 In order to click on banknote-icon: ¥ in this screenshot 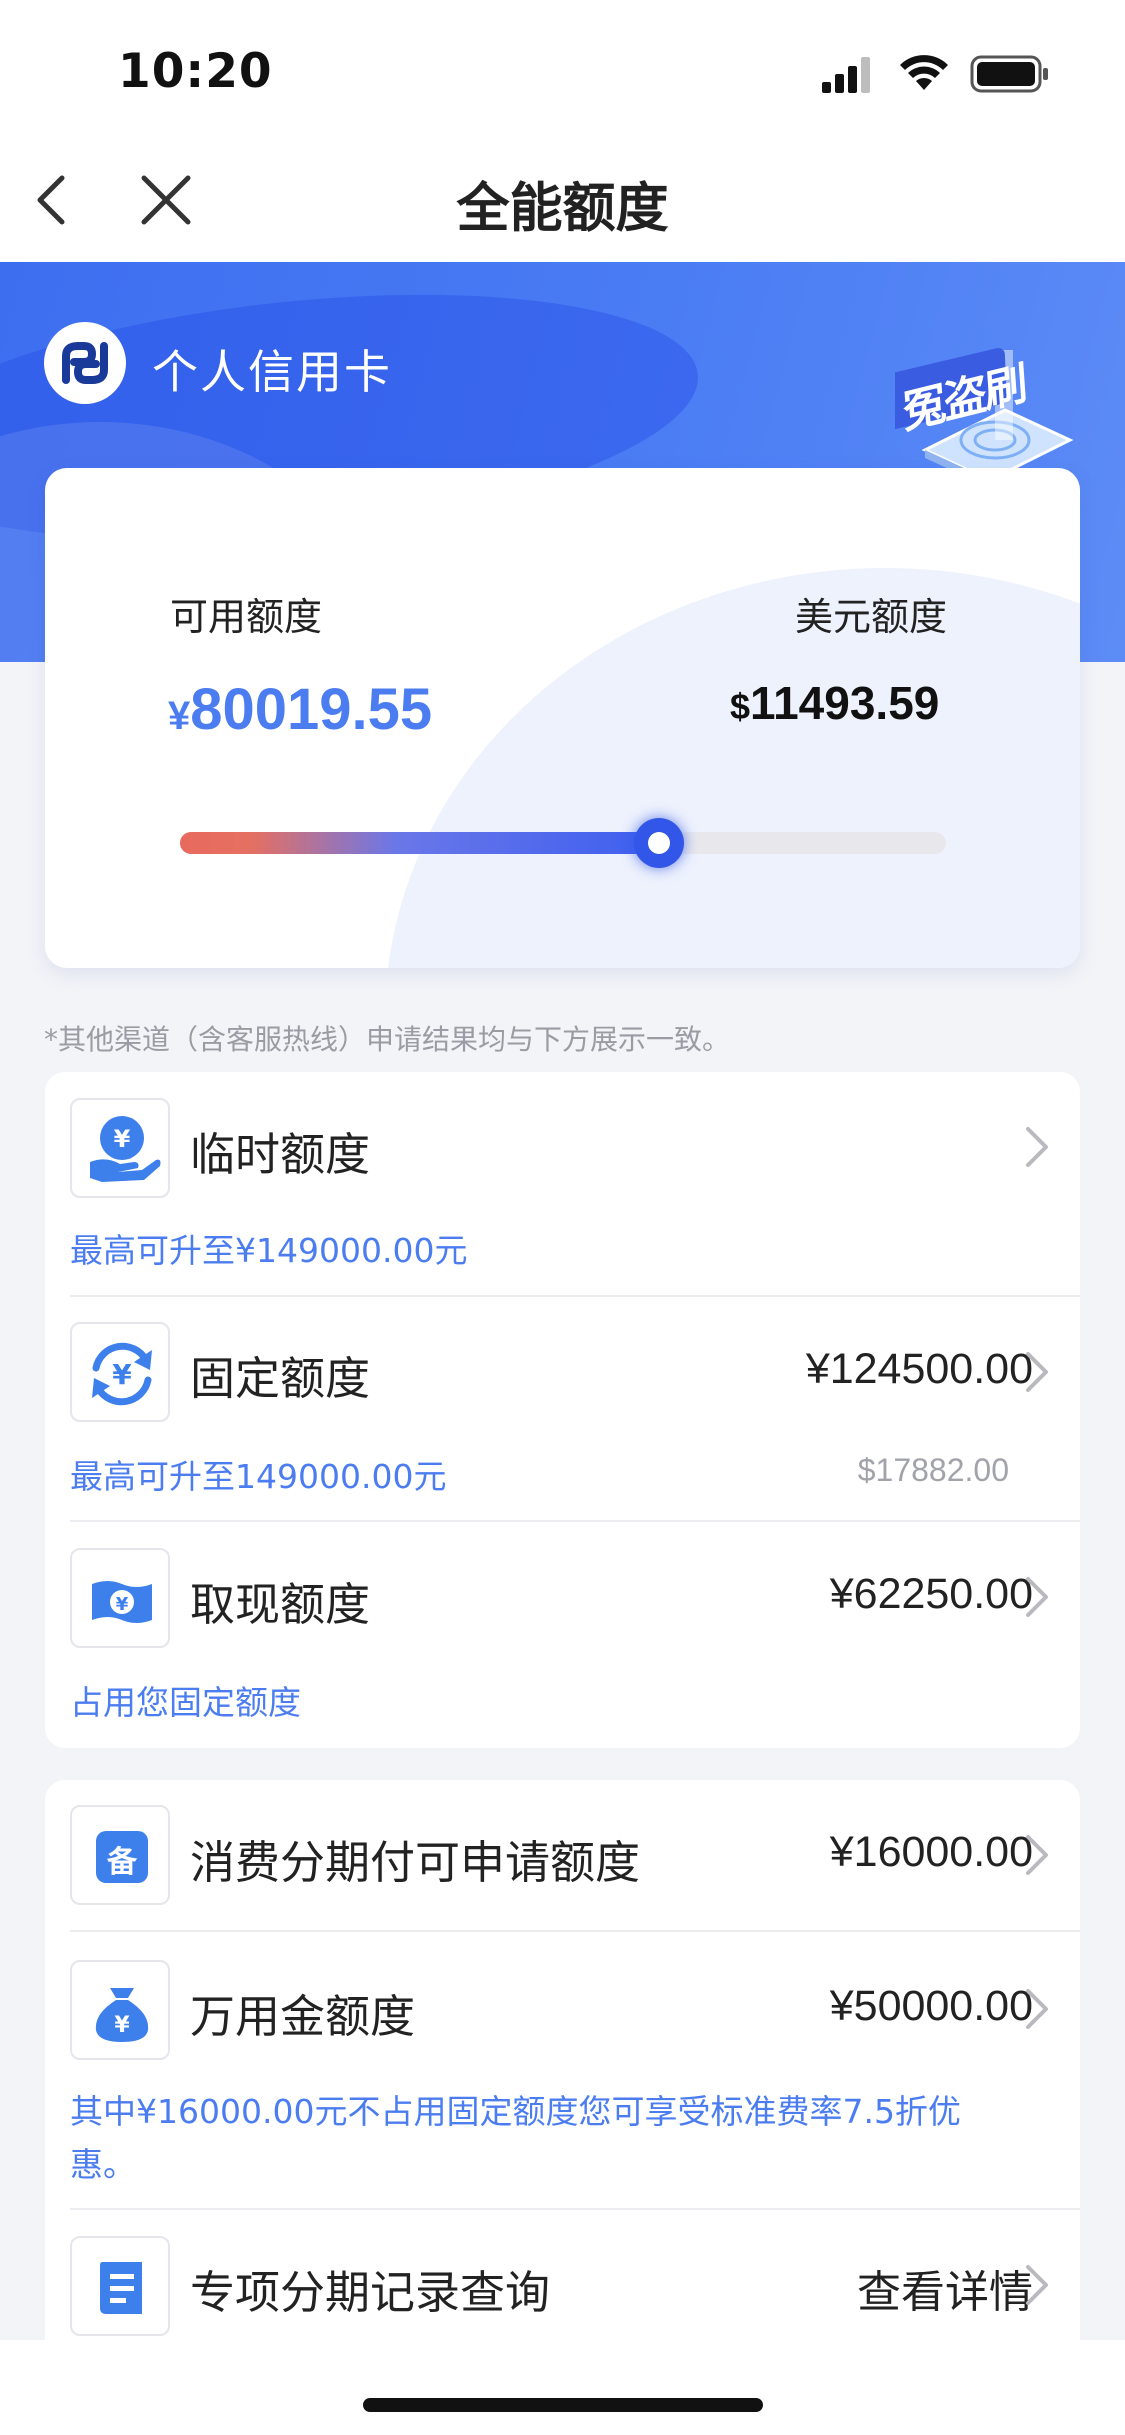, I will do `click(120, 1598)`.